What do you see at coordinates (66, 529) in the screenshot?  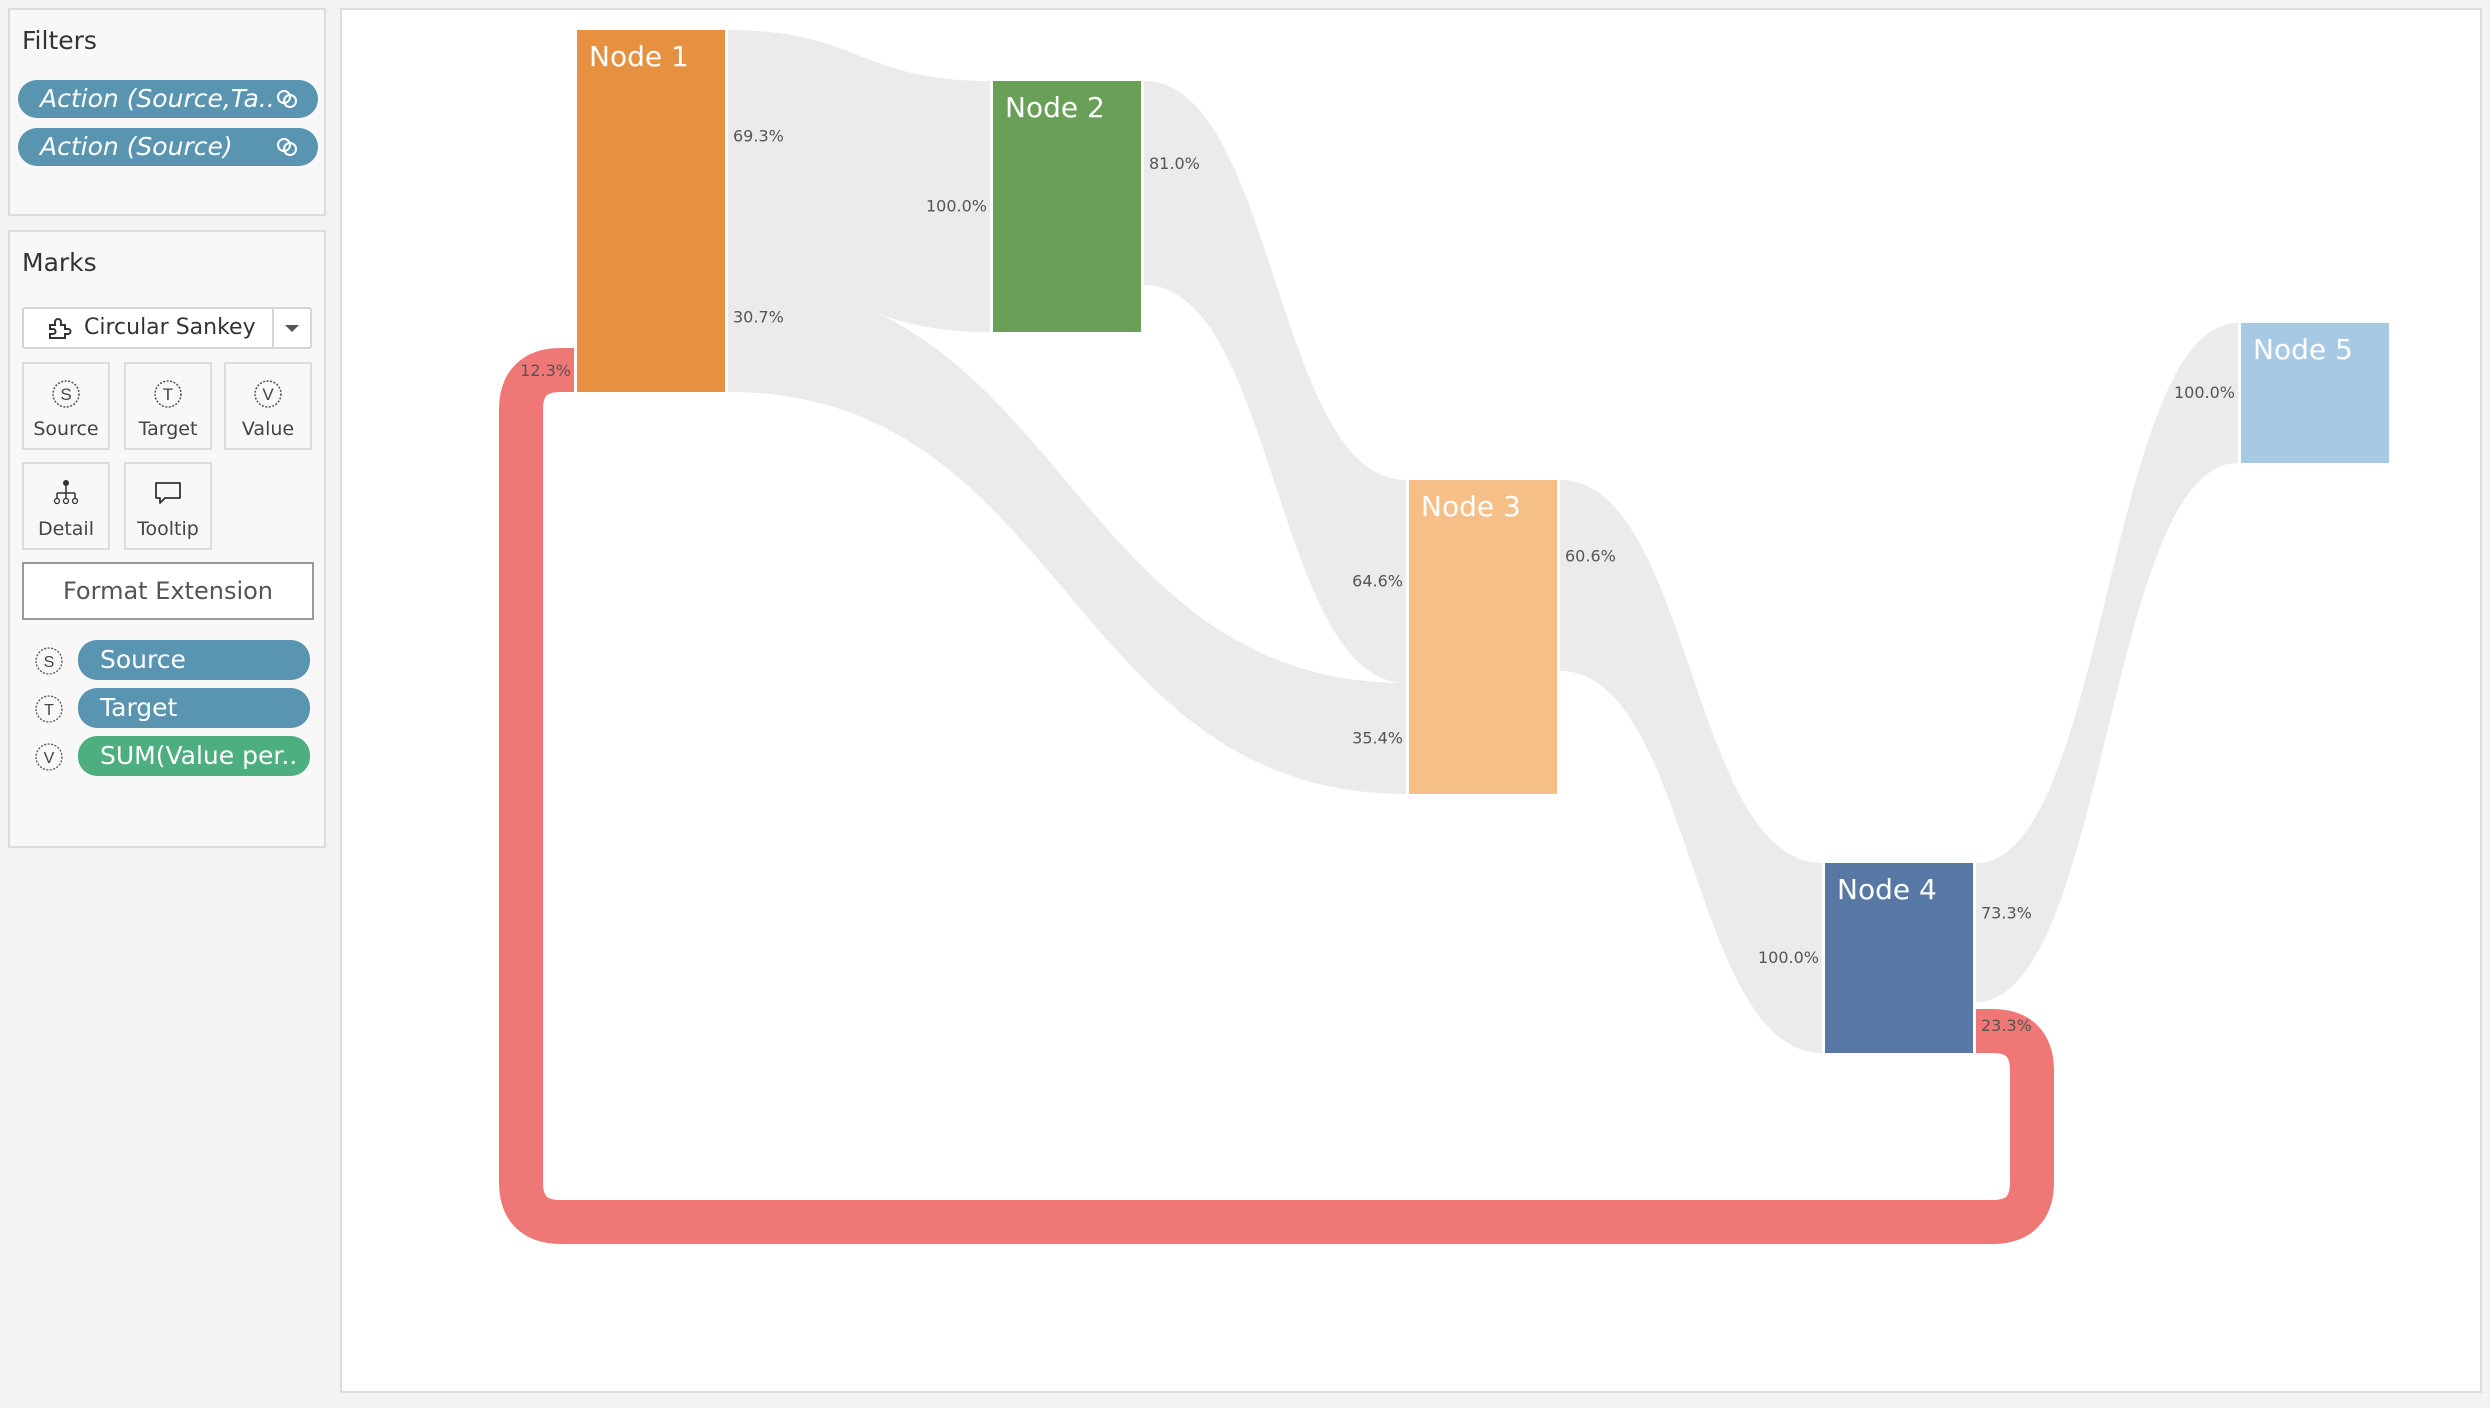 I see `detail-shelf-label: Detail` at bounding box center [66, 529].